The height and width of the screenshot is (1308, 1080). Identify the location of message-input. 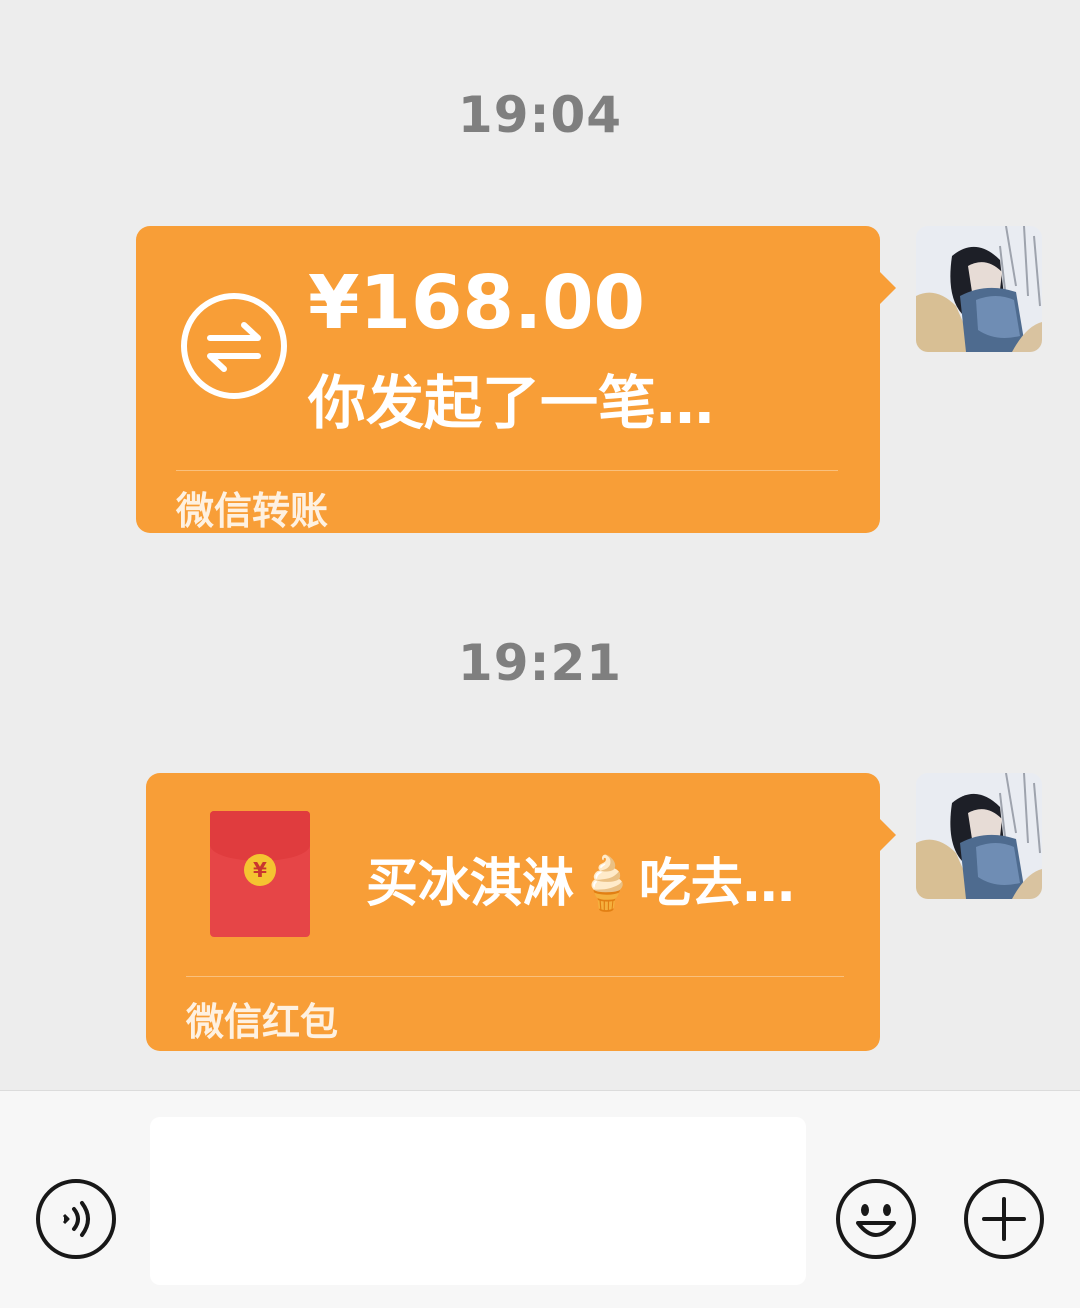
(478, 1201).